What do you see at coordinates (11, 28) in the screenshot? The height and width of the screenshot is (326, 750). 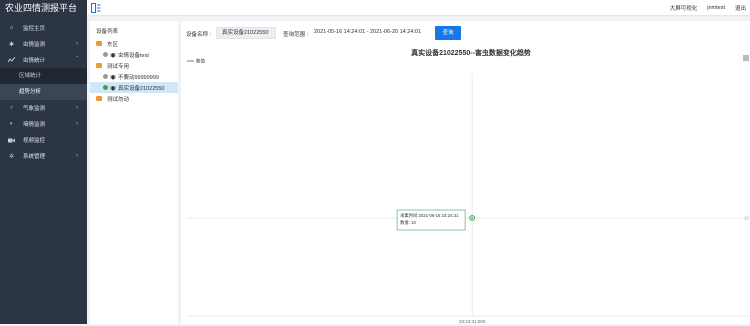 I see `home-icon: ⌂` at bounding box center [11, 28].